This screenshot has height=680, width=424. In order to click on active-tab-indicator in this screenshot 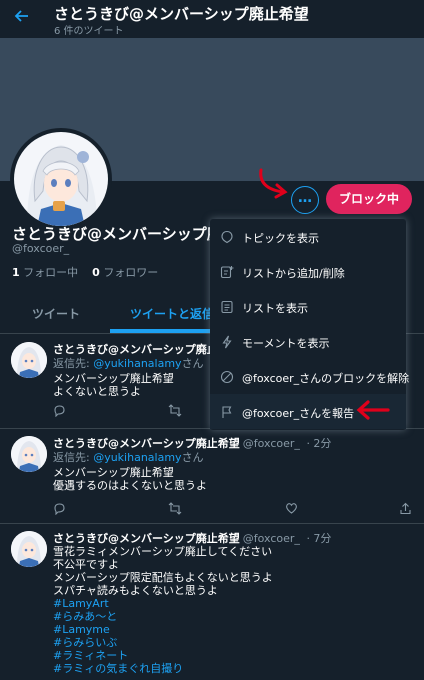, I will do `click(160, 331)`.